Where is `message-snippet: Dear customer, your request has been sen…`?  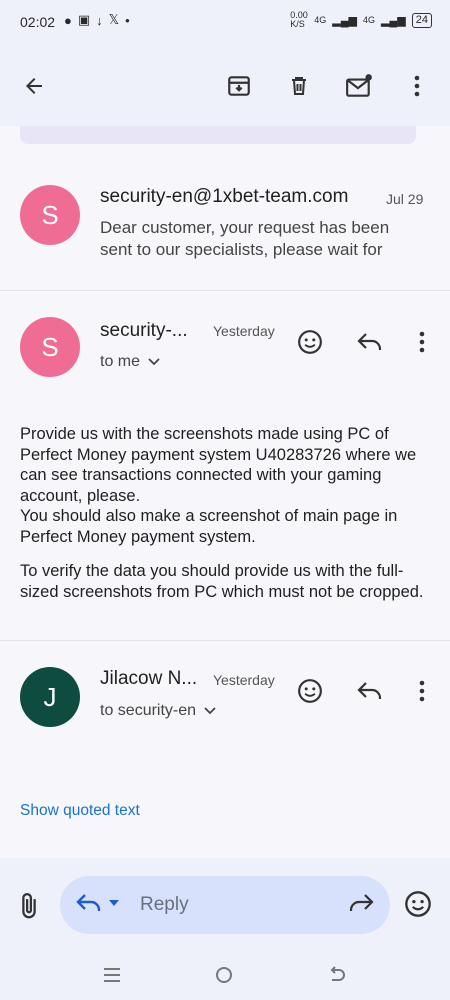 message-snippet: Dear customer, your request has been sen… is located at coordinates (245, 238).